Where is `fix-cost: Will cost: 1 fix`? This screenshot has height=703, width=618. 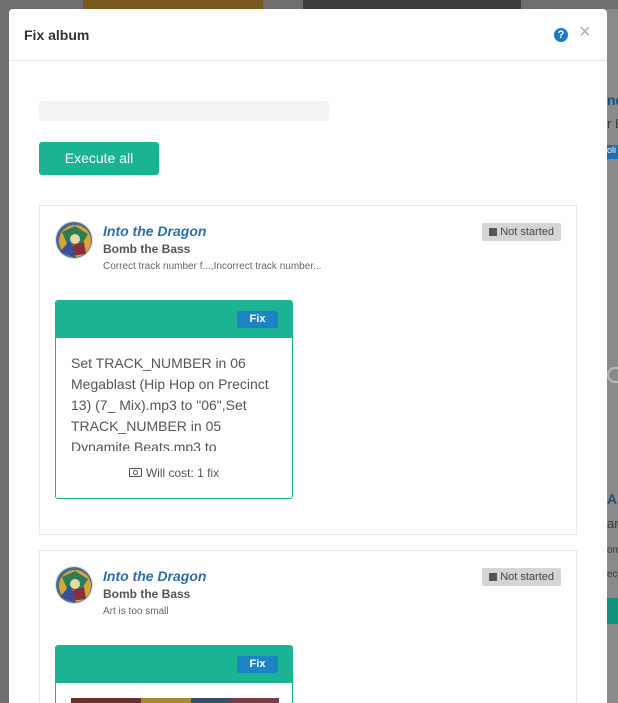 fix-cost: Will cost: 1 fix is located at coordinates (174, 473).